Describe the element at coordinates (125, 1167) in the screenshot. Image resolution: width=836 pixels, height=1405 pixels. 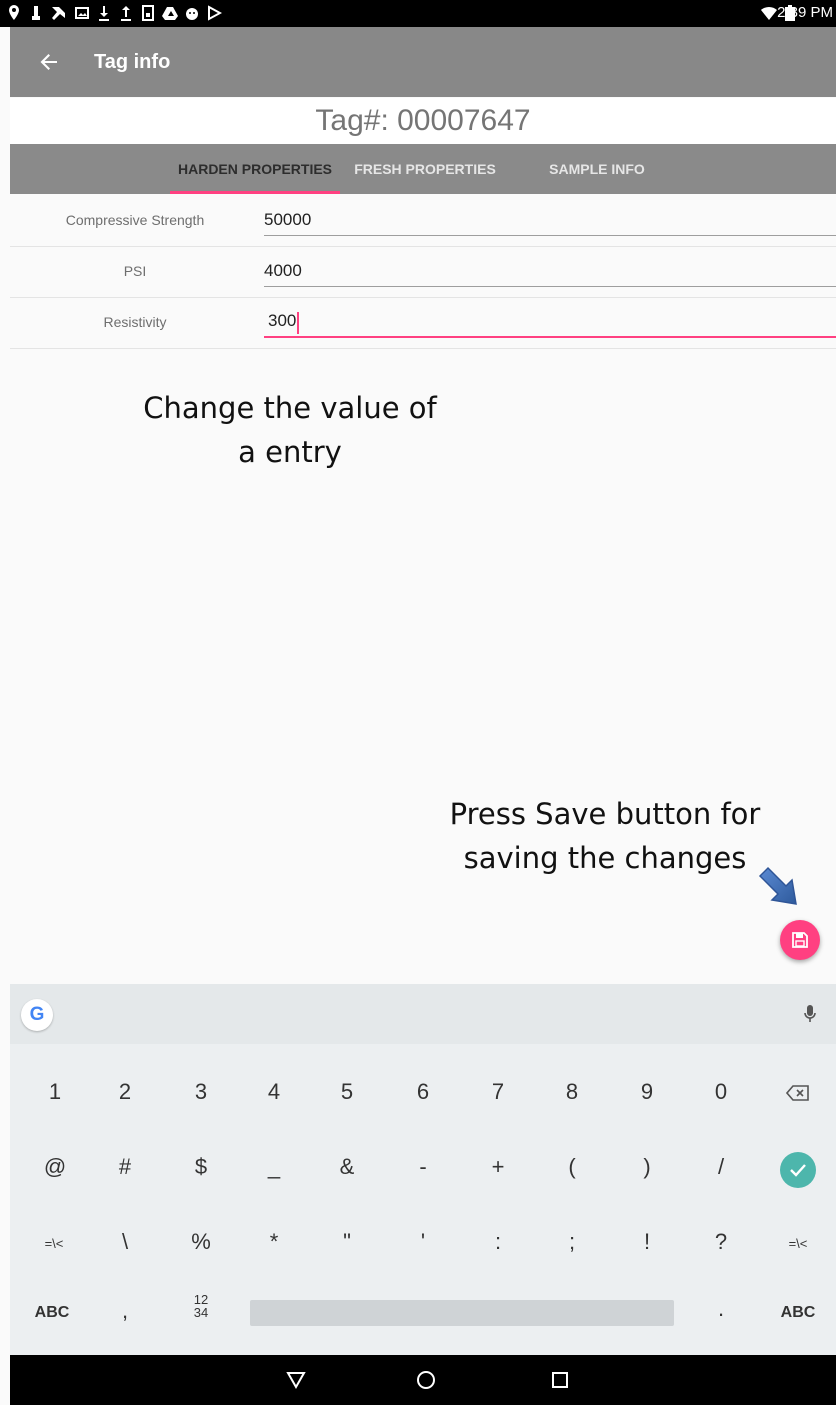
I see `key-hash: #` at that location.